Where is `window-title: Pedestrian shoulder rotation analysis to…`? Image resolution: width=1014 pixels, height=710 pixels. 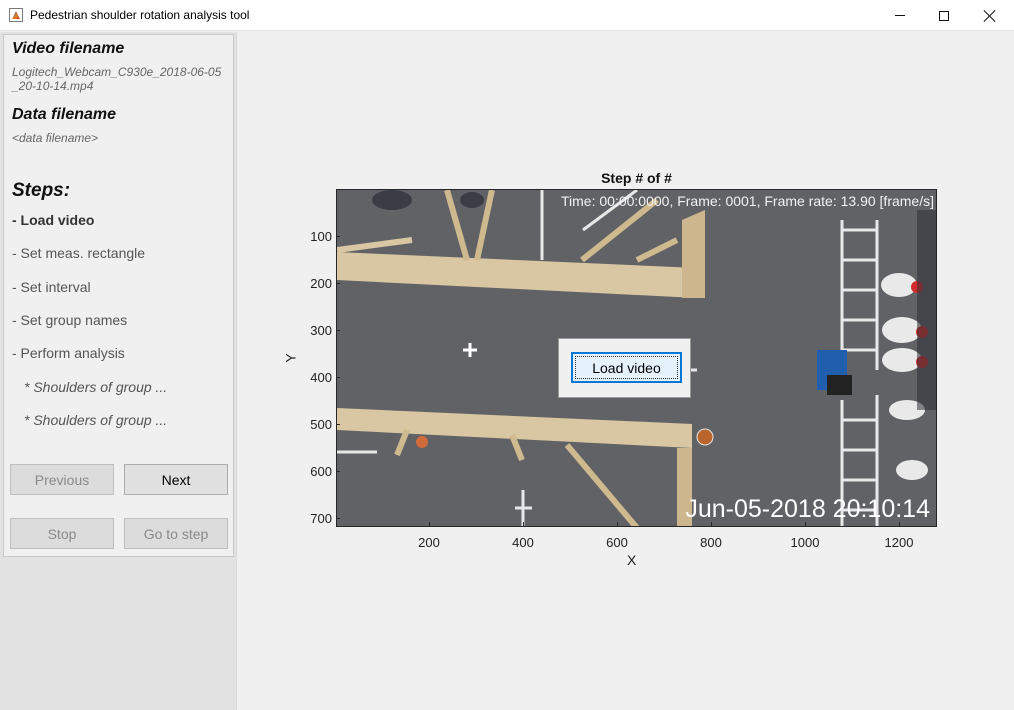 window-title: Pedestrian shoulder rotation analysis to… is located at coordinates (140, 15).